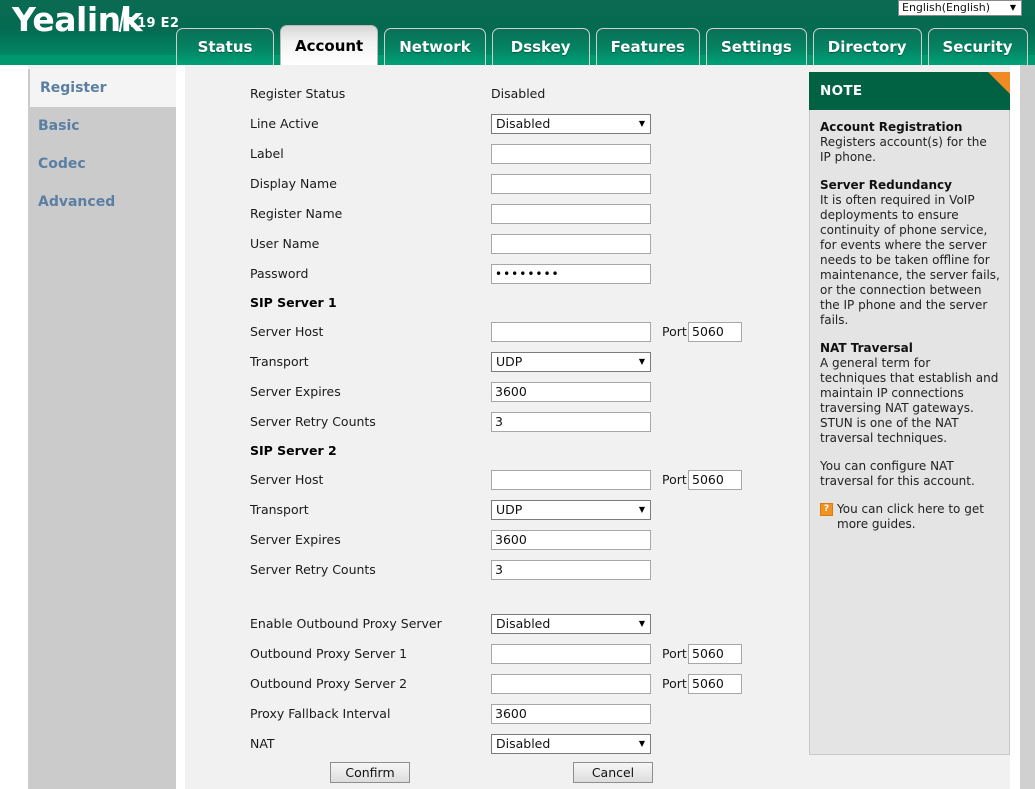 The width and height of the screenshot is (1035, 789). I want to click on sip2-transport-select-value: UDP, so click(509, 509).